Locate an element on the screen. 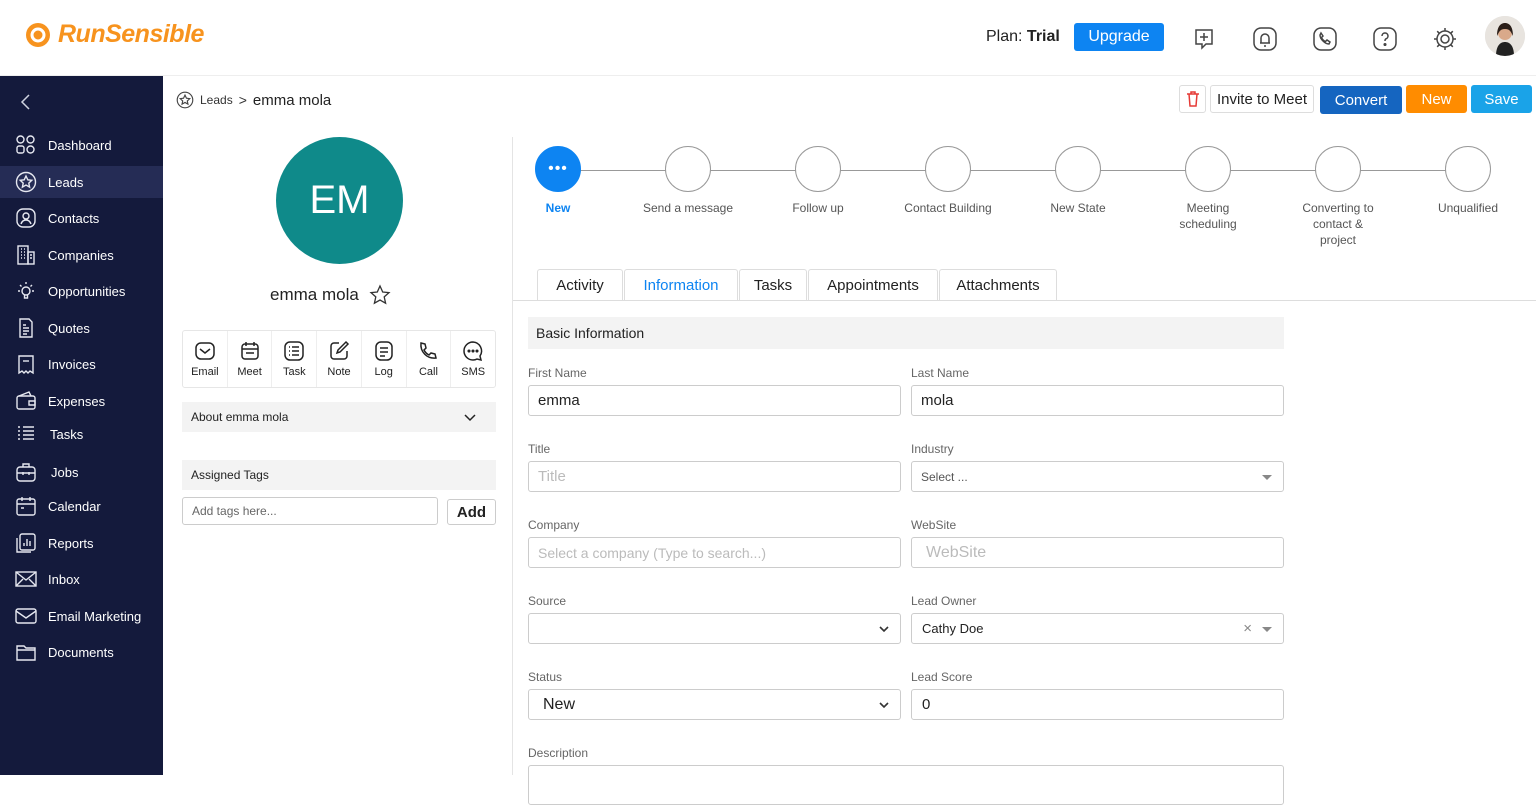 This screenshot has width=1536, height=805. quick-action-meet: Meet is located at coordinates (250, 359).